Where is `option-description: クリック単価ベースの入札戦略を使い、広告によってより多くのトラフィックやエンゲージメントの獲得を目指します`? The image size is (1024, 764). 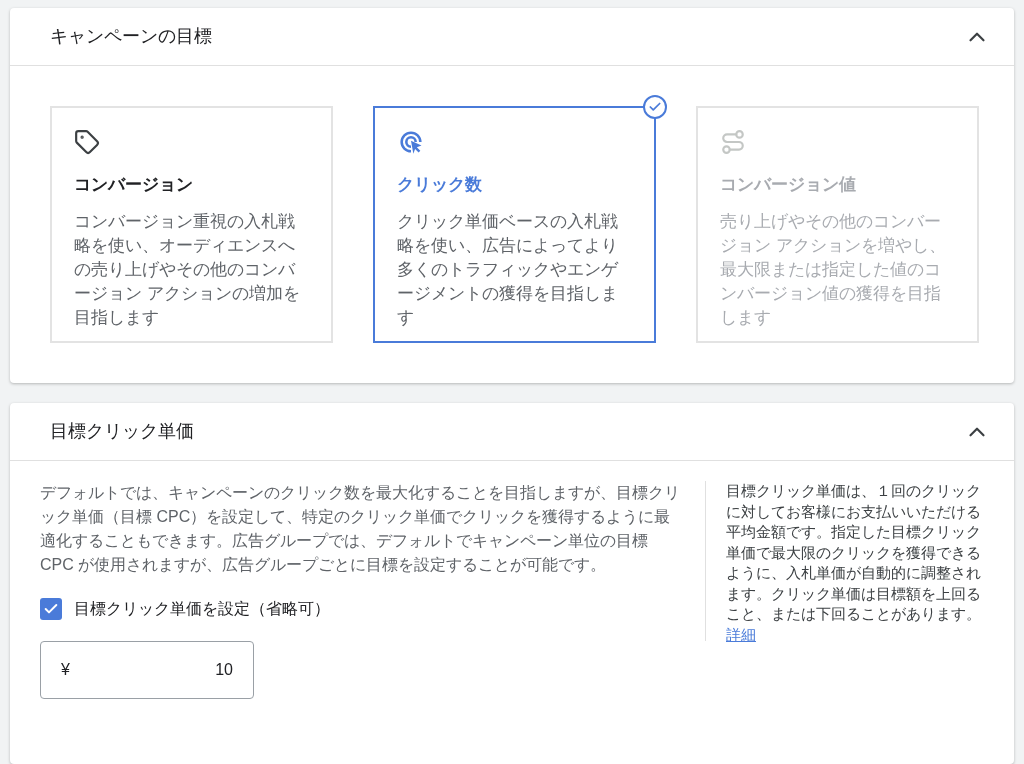 option-description: クリック単価ベースの入札戦略を使い、広告によってより多くのトラフィックやエンゲージメントの獲得を目指します is located at coordinates (508, 269).